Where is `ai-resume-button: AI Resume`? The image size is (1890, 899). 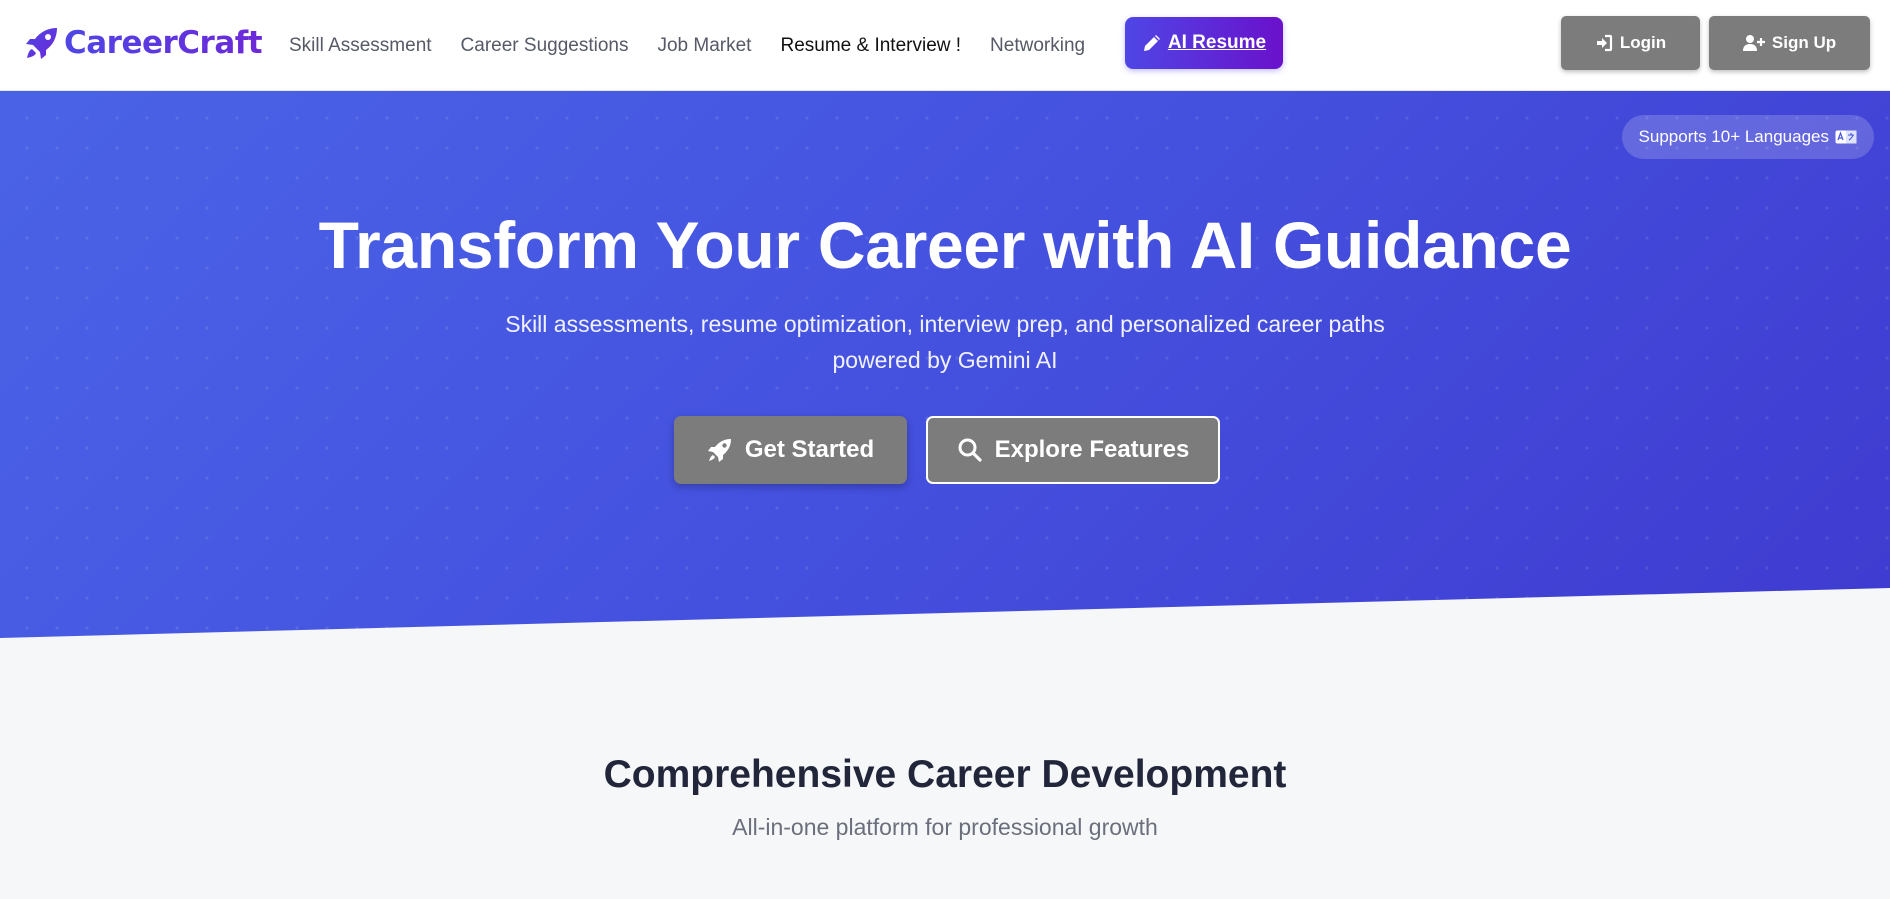 ai-resume-button: AI Resume is located at coordinates (1204, 43).